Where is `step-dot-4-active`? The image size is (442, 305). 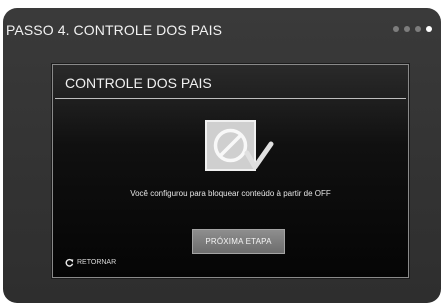
step-dot-4-active is located at coordinates (429, 29).